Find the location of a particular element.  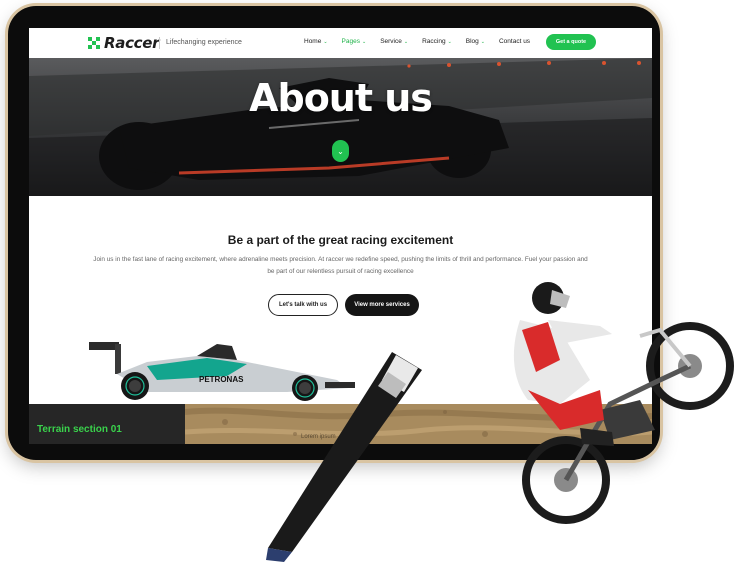

stylus-pen-image is located at coordinates (344, 457).